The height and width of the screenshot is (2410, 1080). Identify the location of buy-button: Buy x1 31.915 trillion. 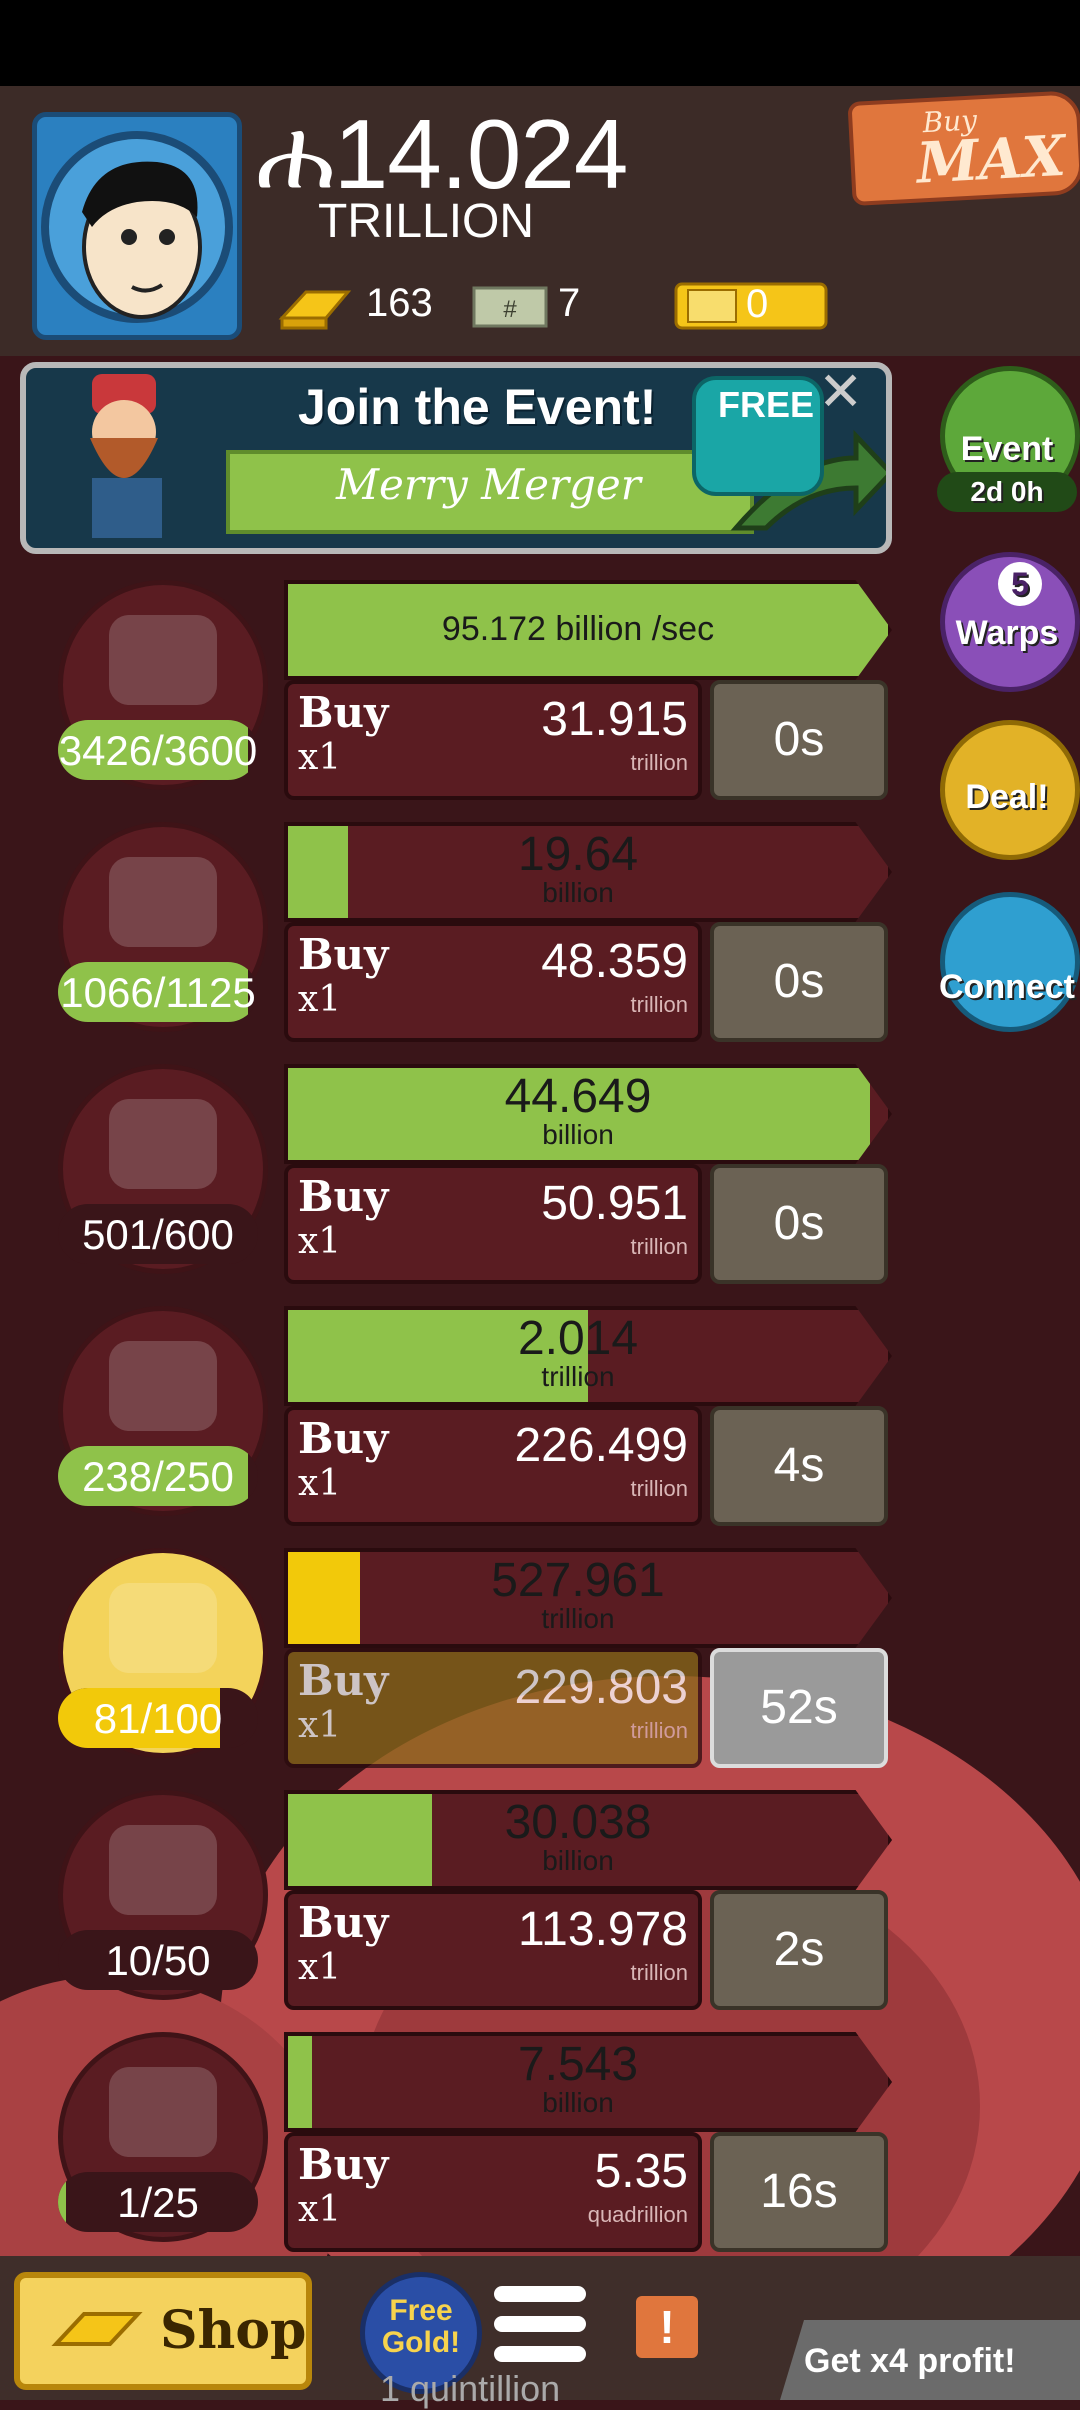
(493, 740).